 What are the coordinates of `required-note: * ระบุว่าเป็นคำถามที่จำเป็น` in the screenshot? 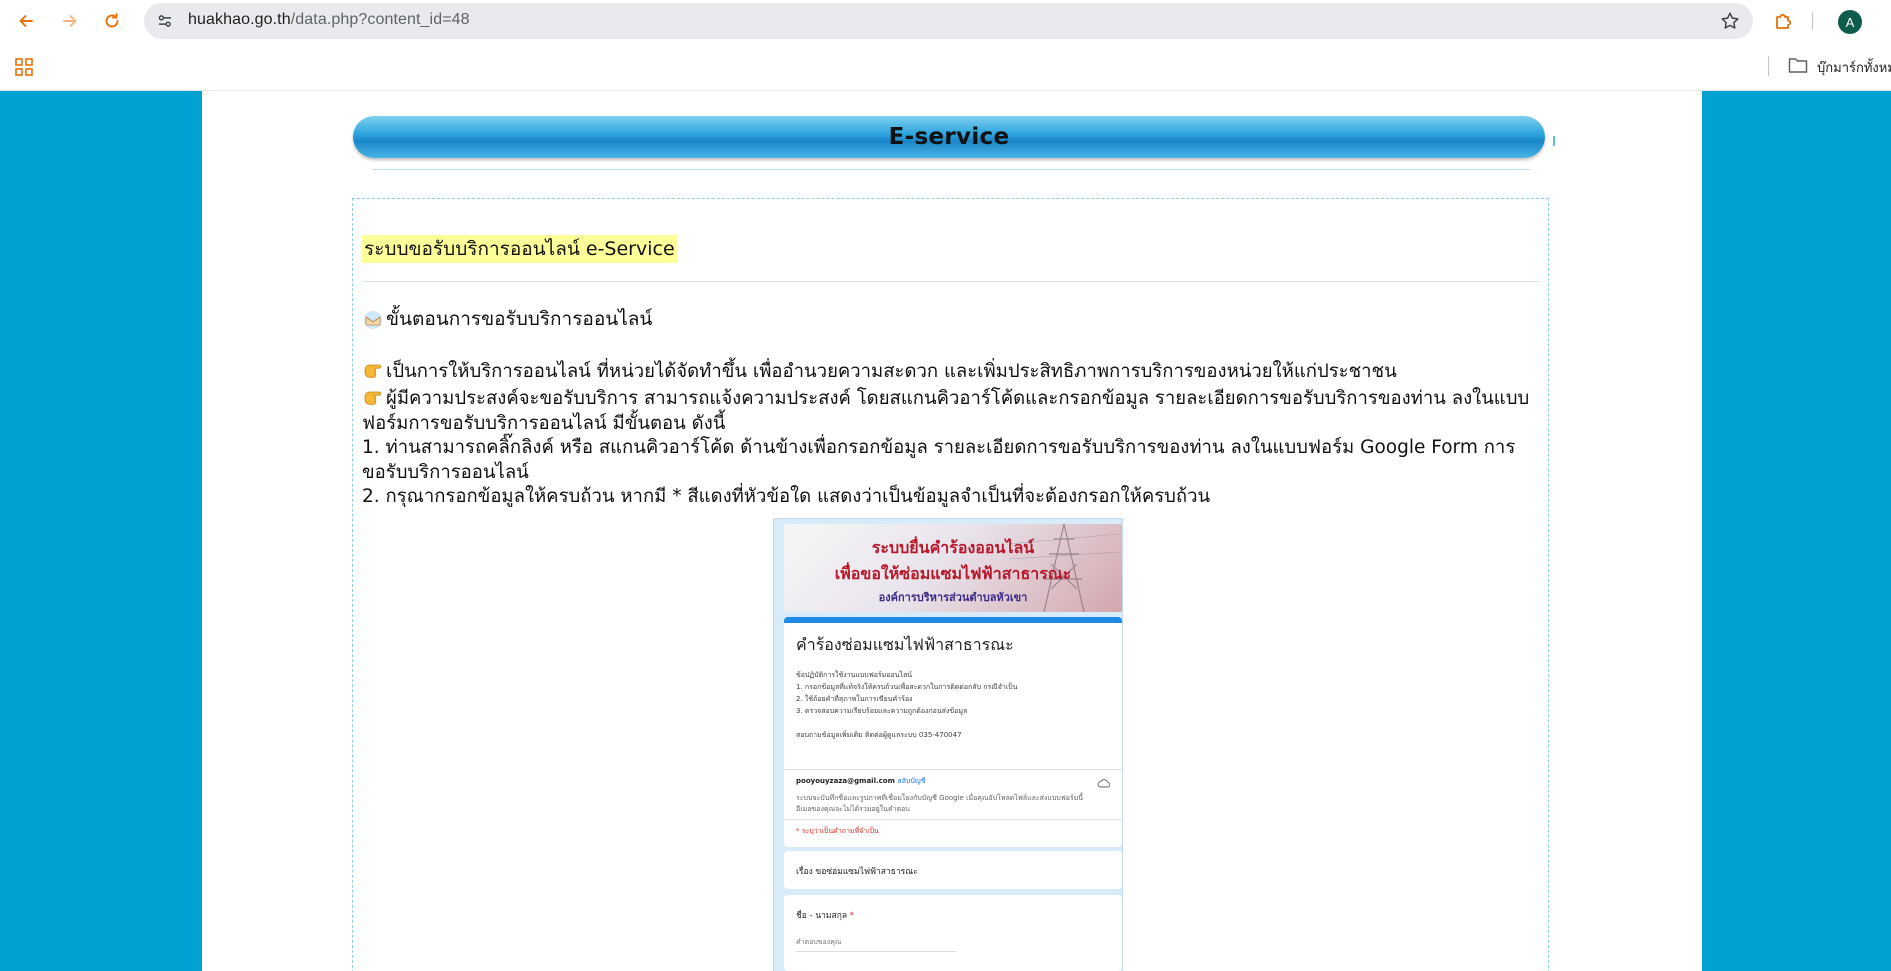 It's located at (837, 831).